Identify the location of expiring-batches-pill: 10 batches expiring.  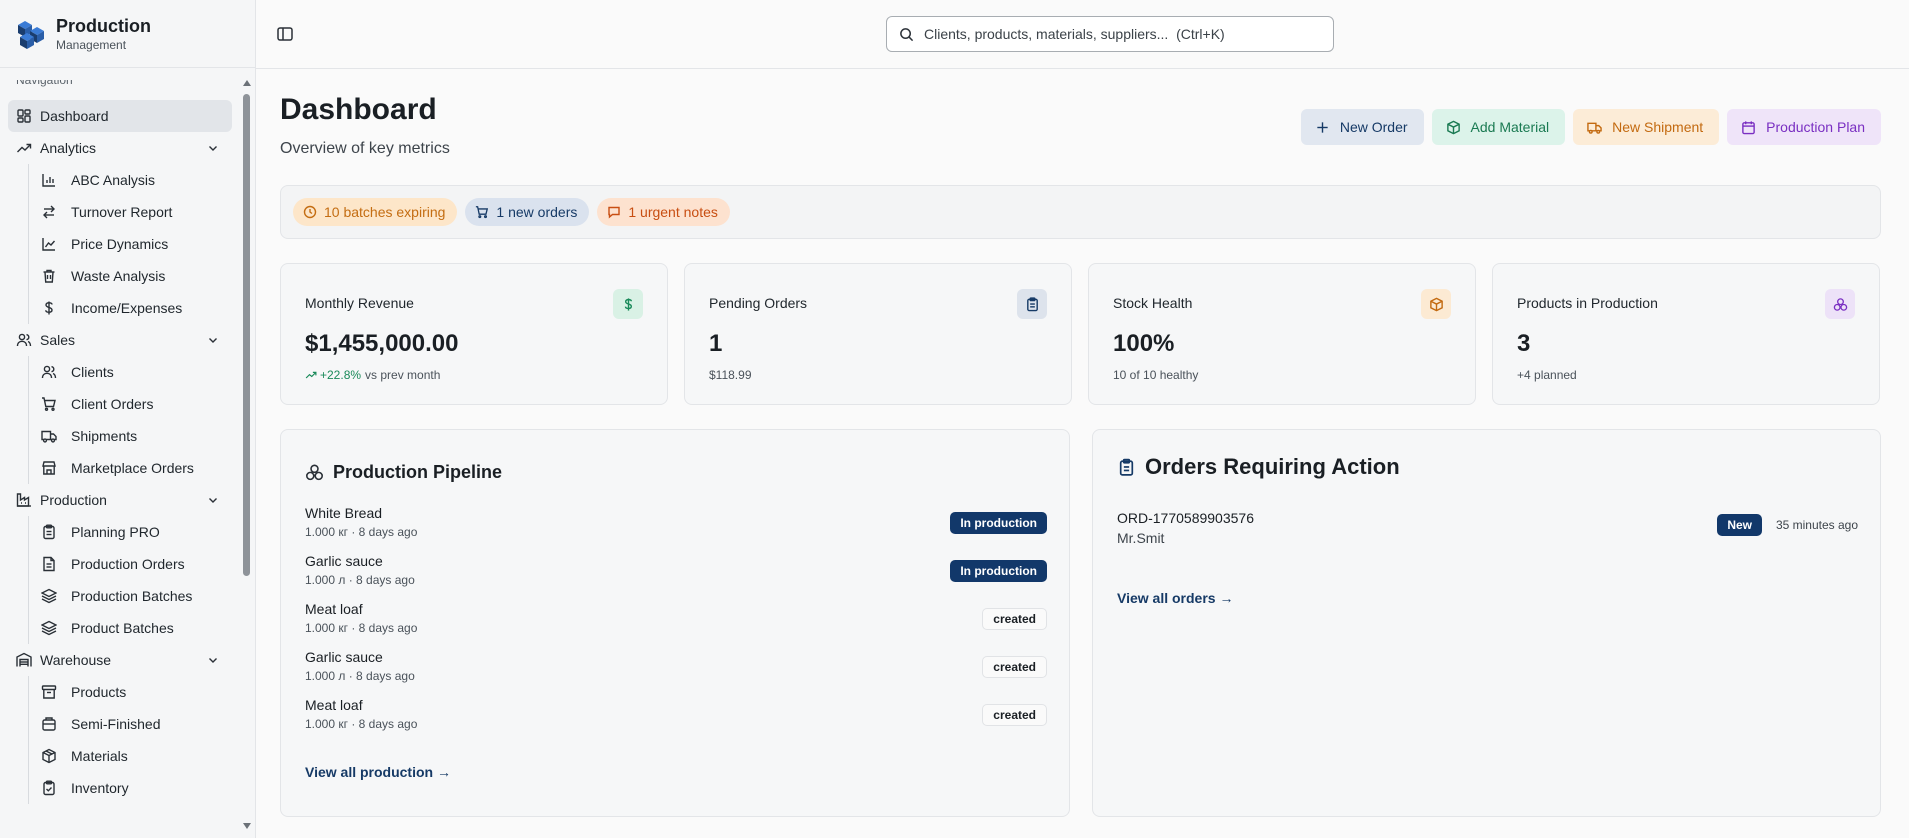
(375, 212).